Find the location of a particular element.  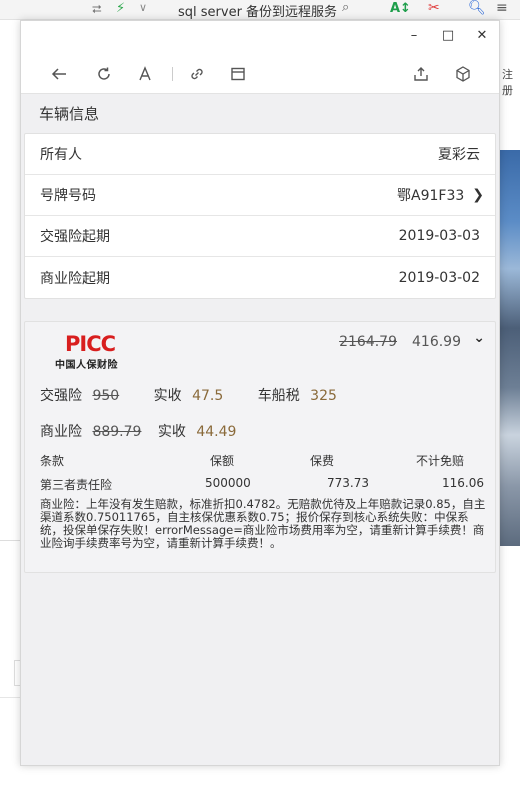

compulsory-start-value: 2019-03-03 is located at coordinates (439, 236).